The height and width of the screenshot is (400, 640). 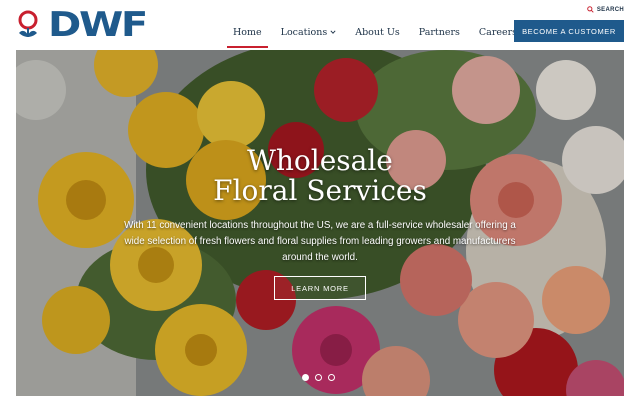 What do you see at coordinates (590, 9) in the screenshot?
I see `search-icon` at bounding box center [590, 9].